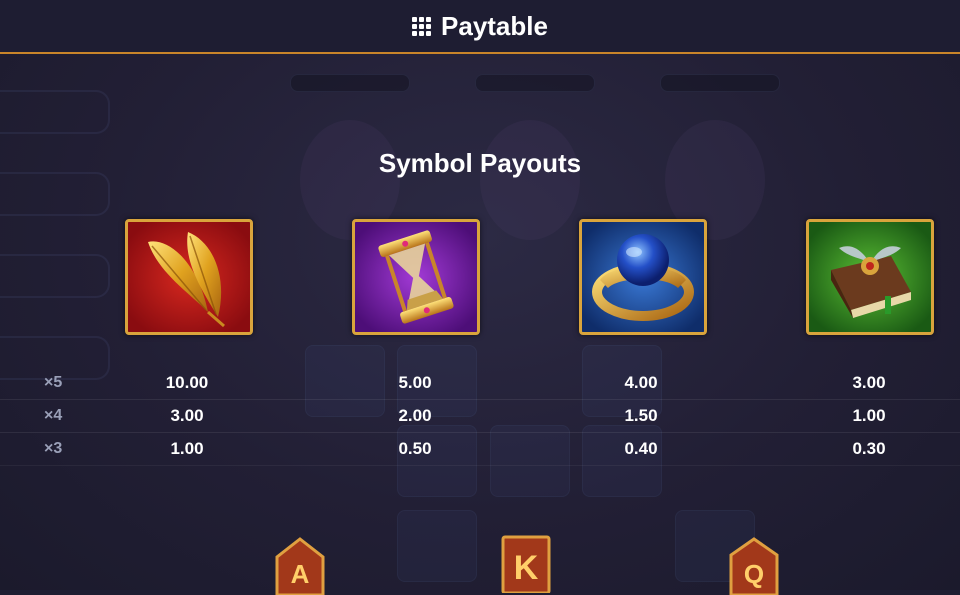 The image size is (960, 595). What do you see at coordinates (530, 180) in the screenshot?
I see `background-egg` at bounding box center [530, 180].